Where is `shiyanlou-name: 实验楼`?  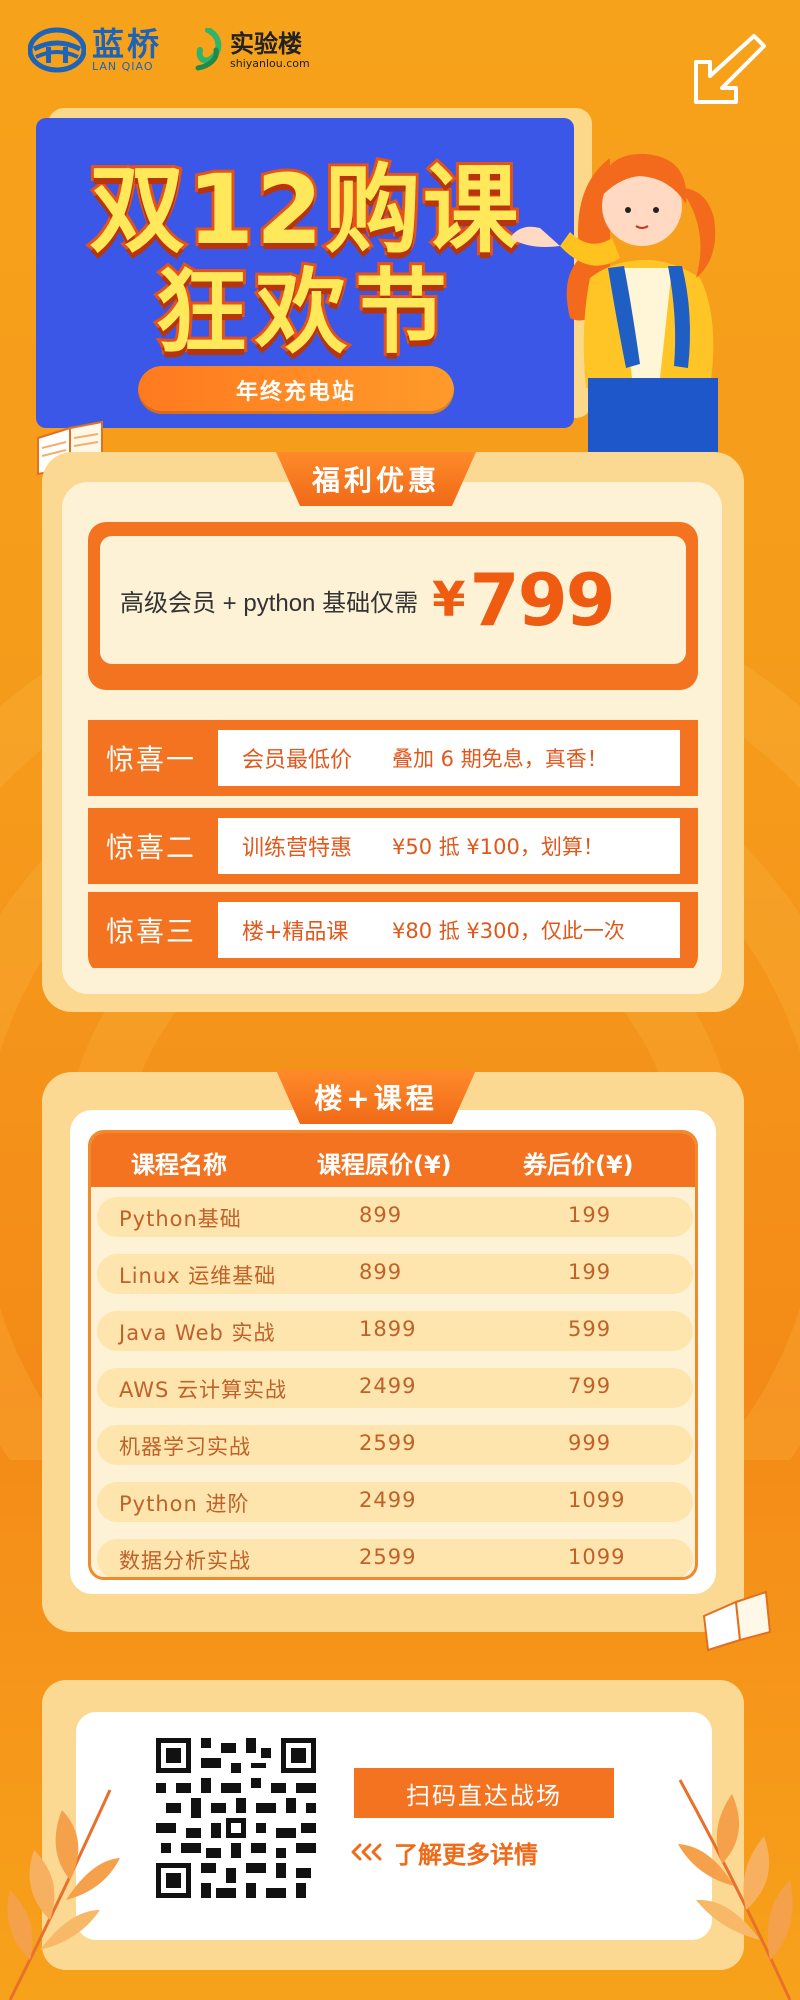 shiyanlou-name: 实验楼 is located at coordinates (266, 44).